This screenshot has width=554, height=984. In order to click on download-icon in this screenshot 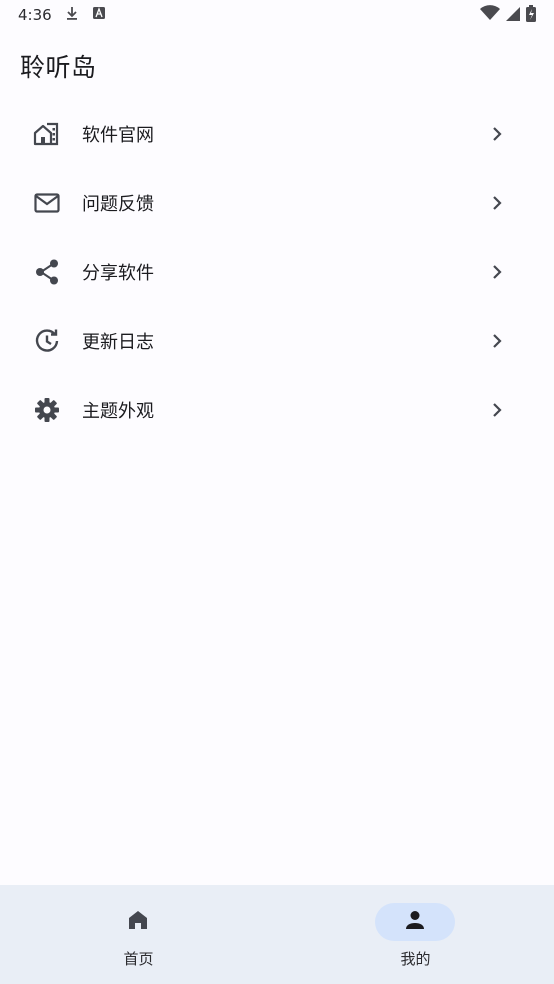, I will do `click(72, 15)`.